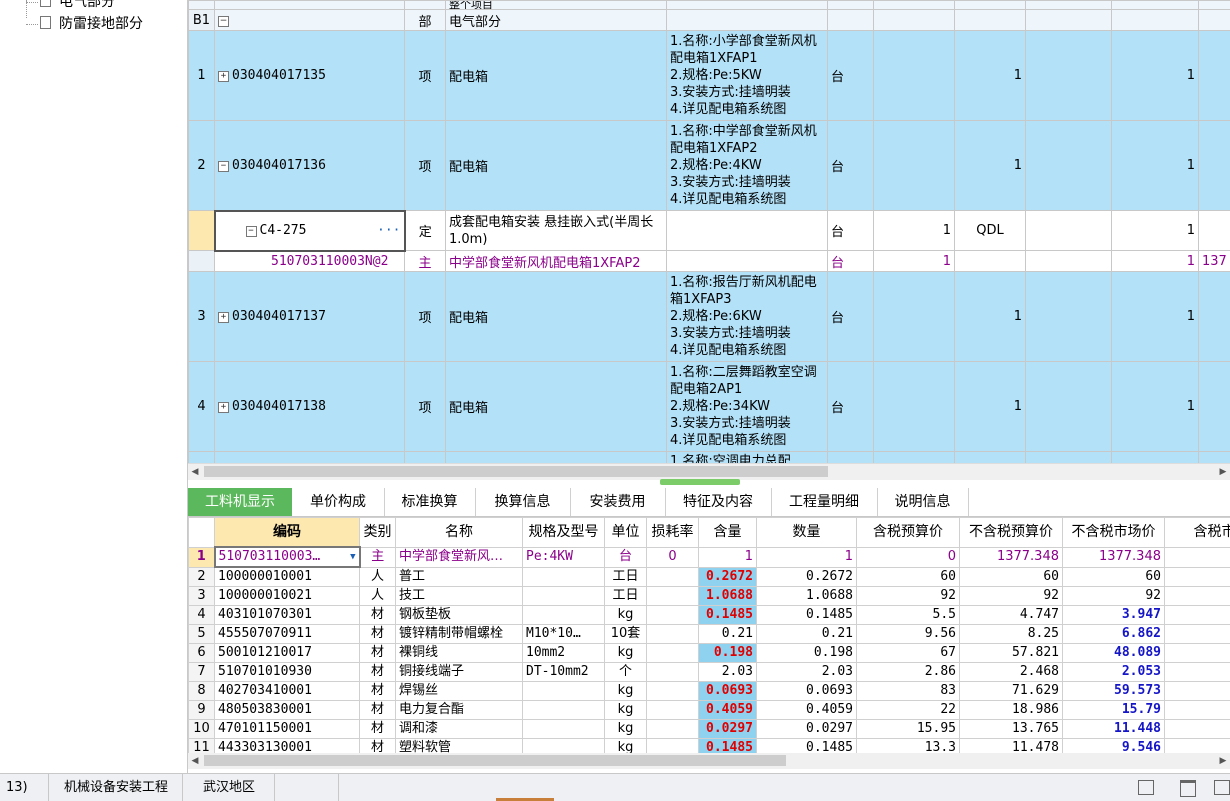 This screenshot has width=1230, height=801. What do you see at coordinates (195, 761) in the screenshot?
I see `scroll-left-icon: ◀` at bounding box center [195, 761].